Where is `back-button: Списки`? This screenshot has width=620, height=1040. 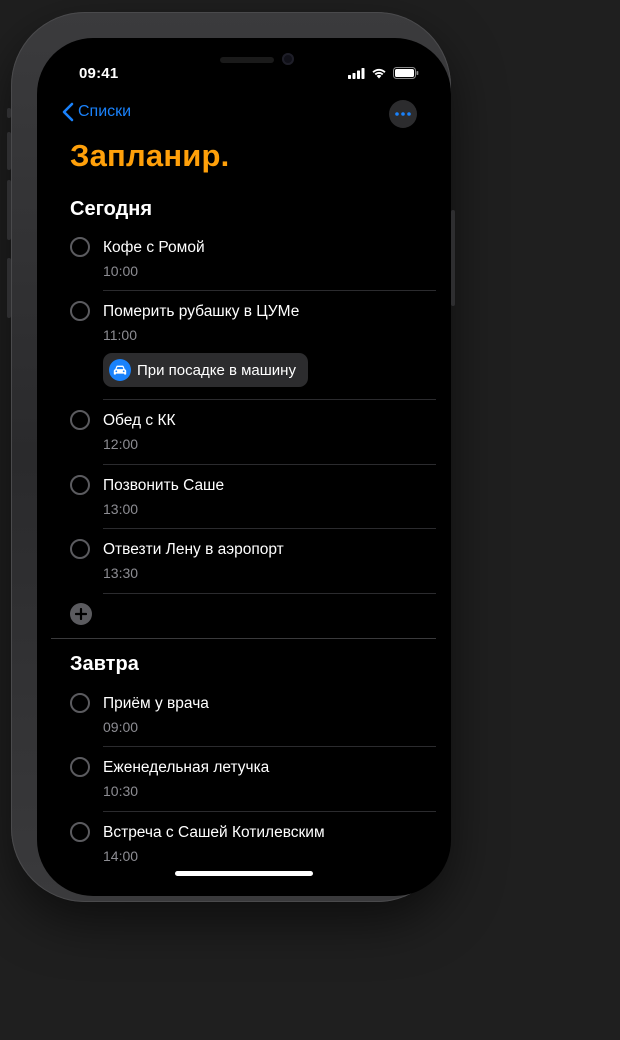
back-button: Списки is located at coordinates (96, 112).